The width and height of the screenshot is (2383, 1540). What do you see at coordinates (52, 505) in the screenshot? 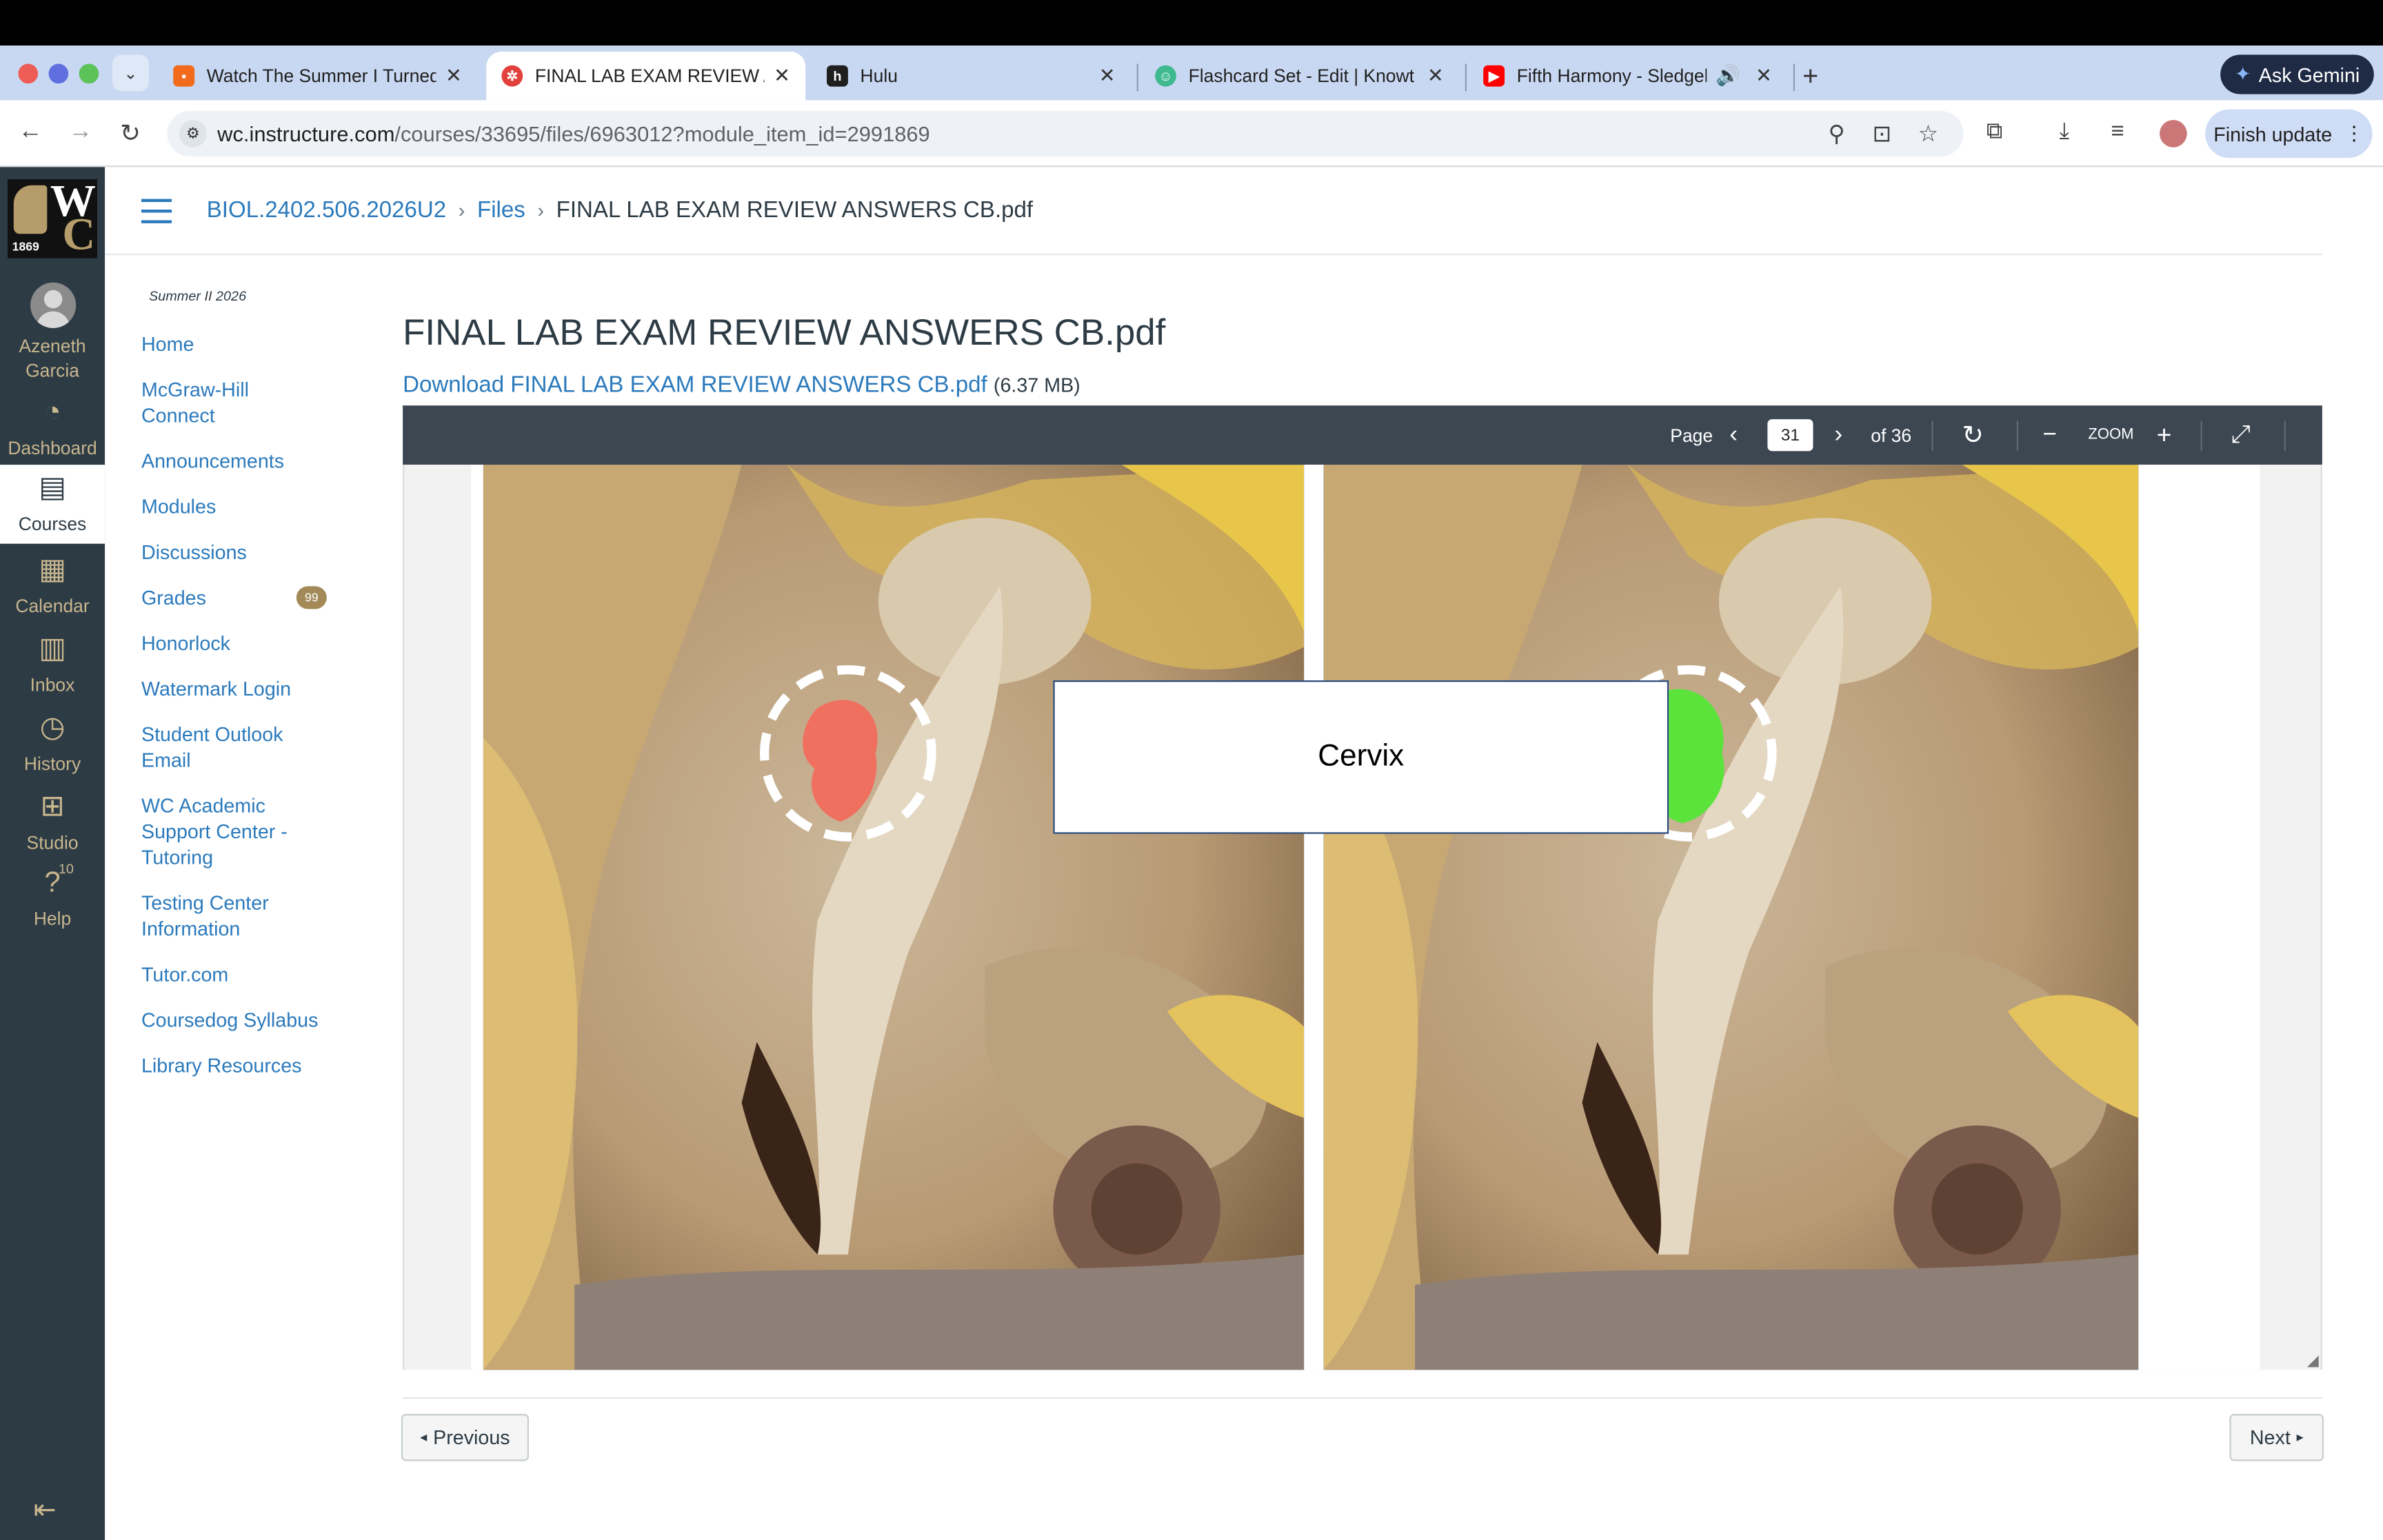
I see `global-nav-courses: ▤ Courses` at bounding box center [52, 505].